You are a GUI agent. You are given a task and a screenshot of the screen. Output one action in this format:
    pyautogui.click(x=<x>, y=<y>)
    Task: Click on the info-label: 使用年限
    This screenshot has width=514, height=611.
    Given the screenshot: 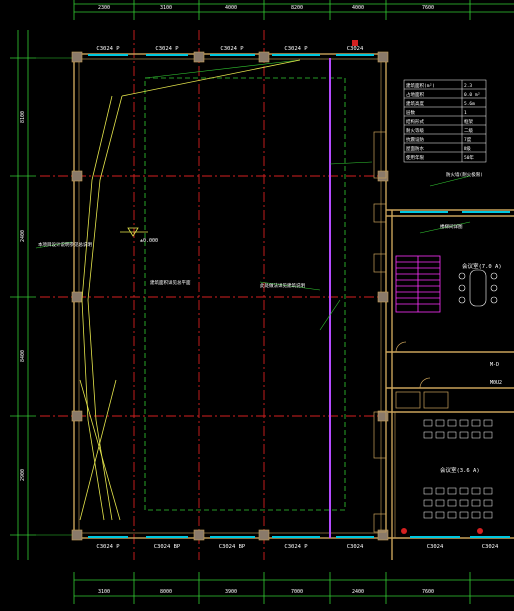 What is the action you would take?
    pyautogui.click(x=415, y=157)
    